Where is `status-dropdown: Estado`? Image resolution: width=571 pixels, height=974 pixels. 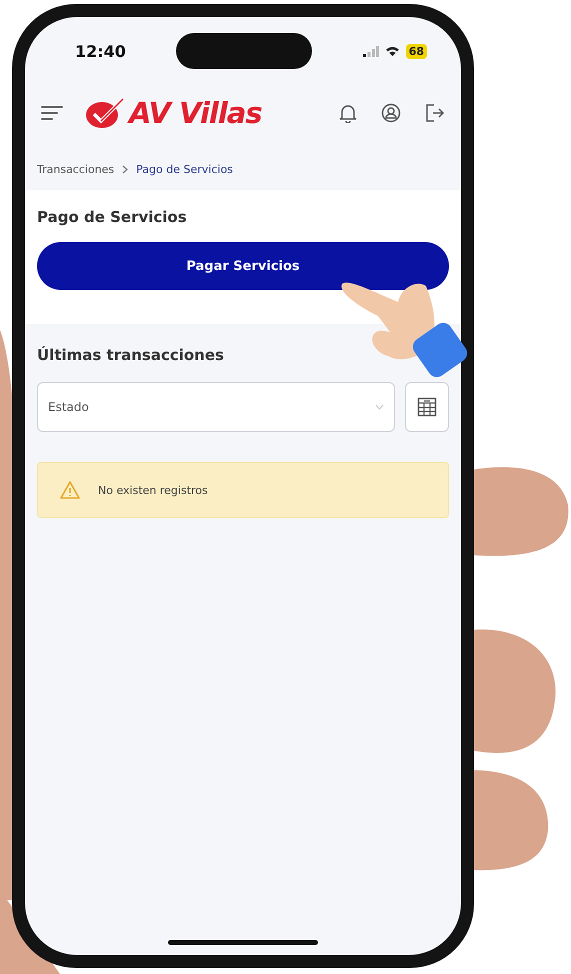 status-dropdown: Estado is located at coordinates (216, 407).